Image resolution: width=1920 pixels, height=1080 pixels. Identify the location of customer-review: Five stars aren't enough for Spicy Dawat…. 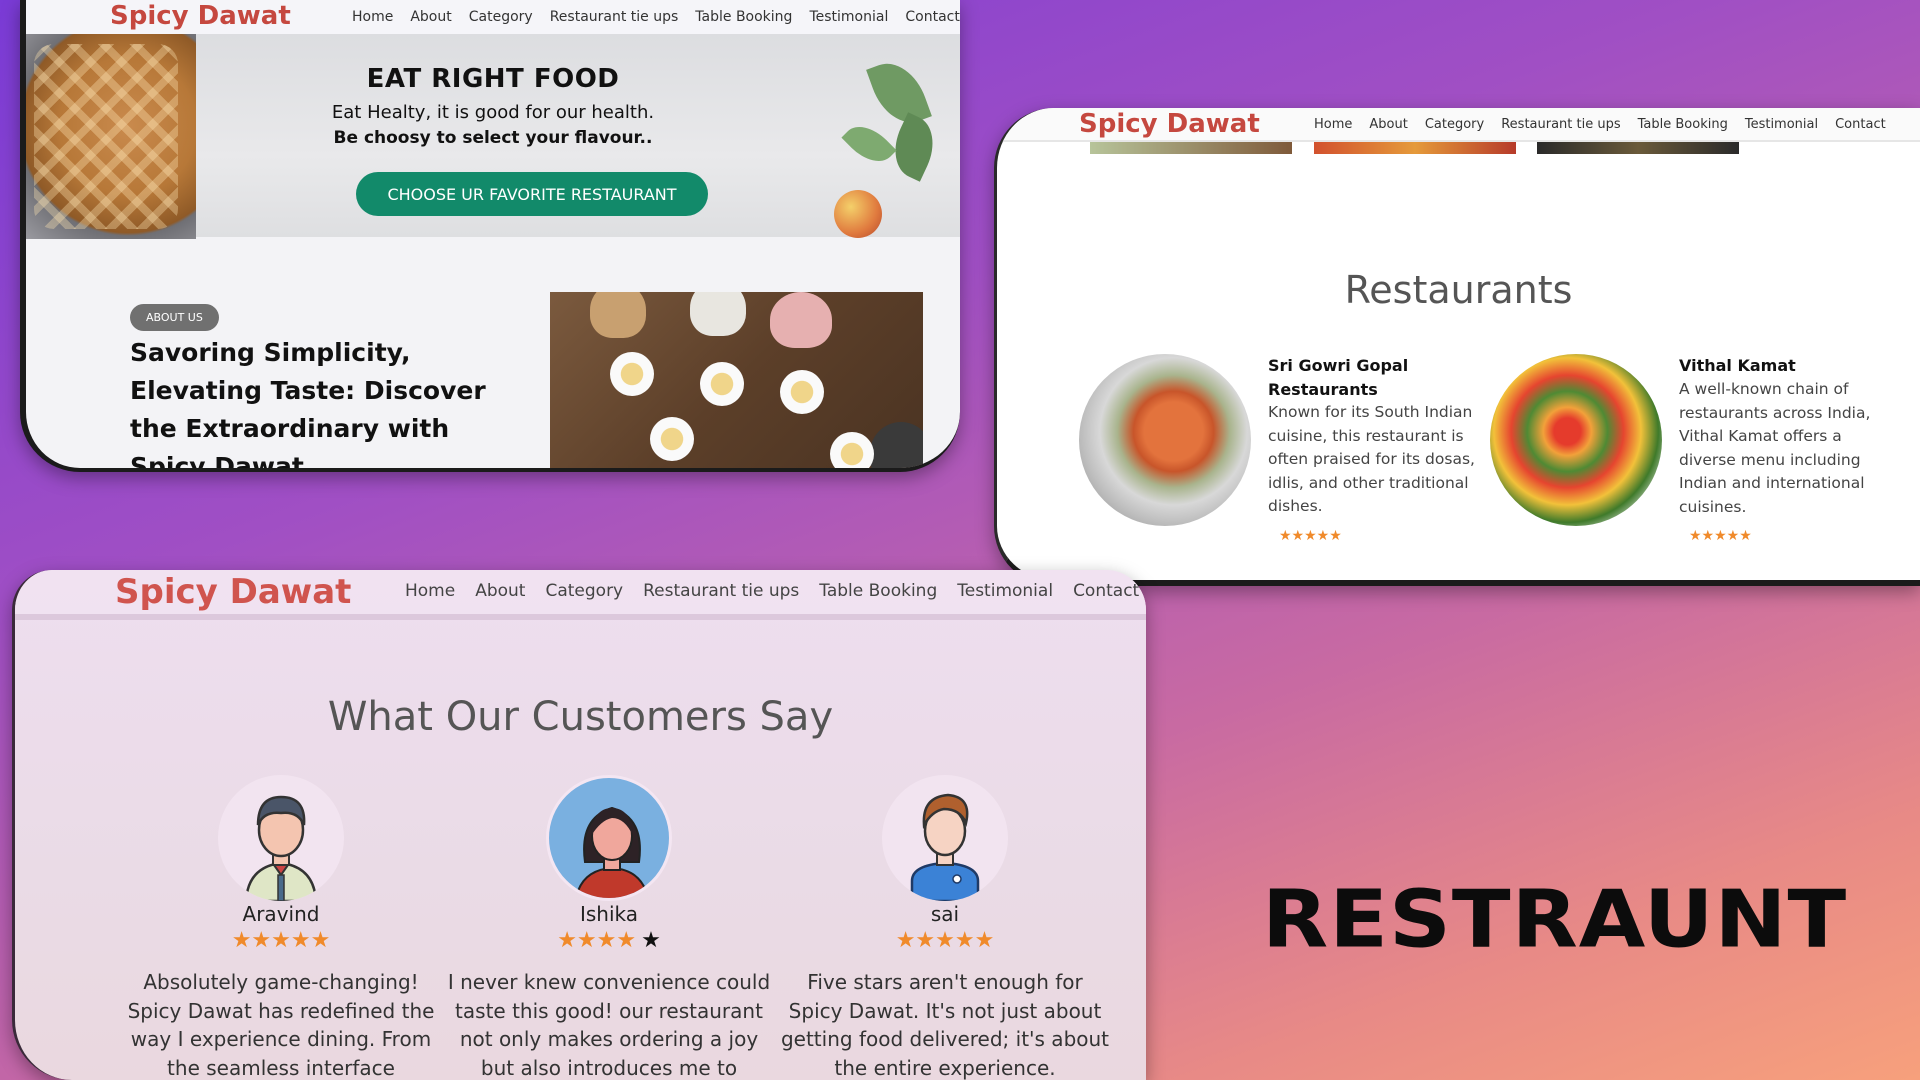
(945, 1025).